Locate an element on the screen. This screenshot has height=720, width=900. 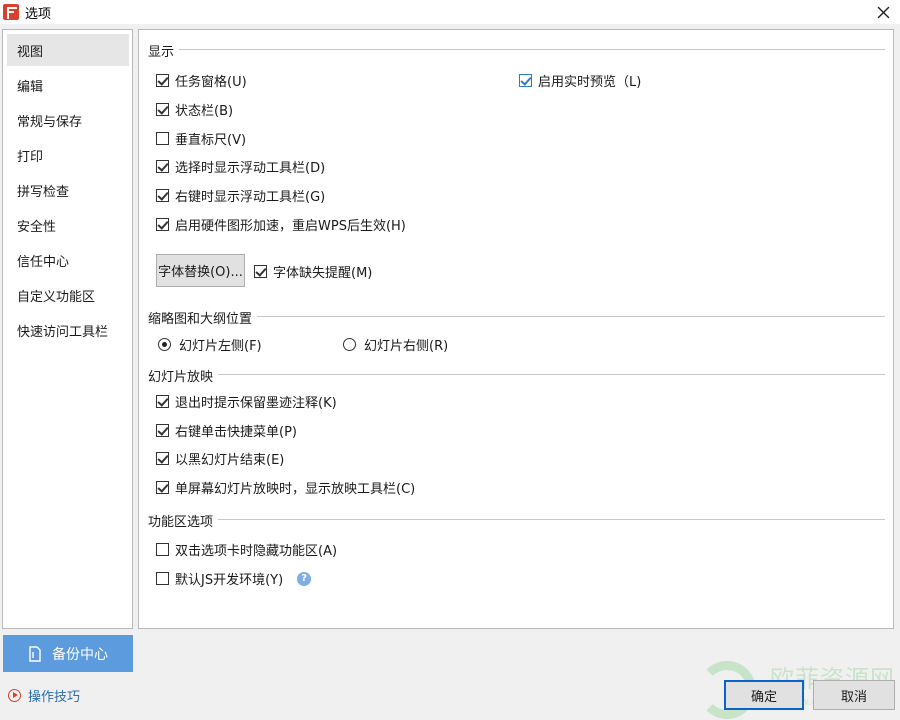
checkbox-label: 垂直标尺(V) is located at coordinates (211, 140).